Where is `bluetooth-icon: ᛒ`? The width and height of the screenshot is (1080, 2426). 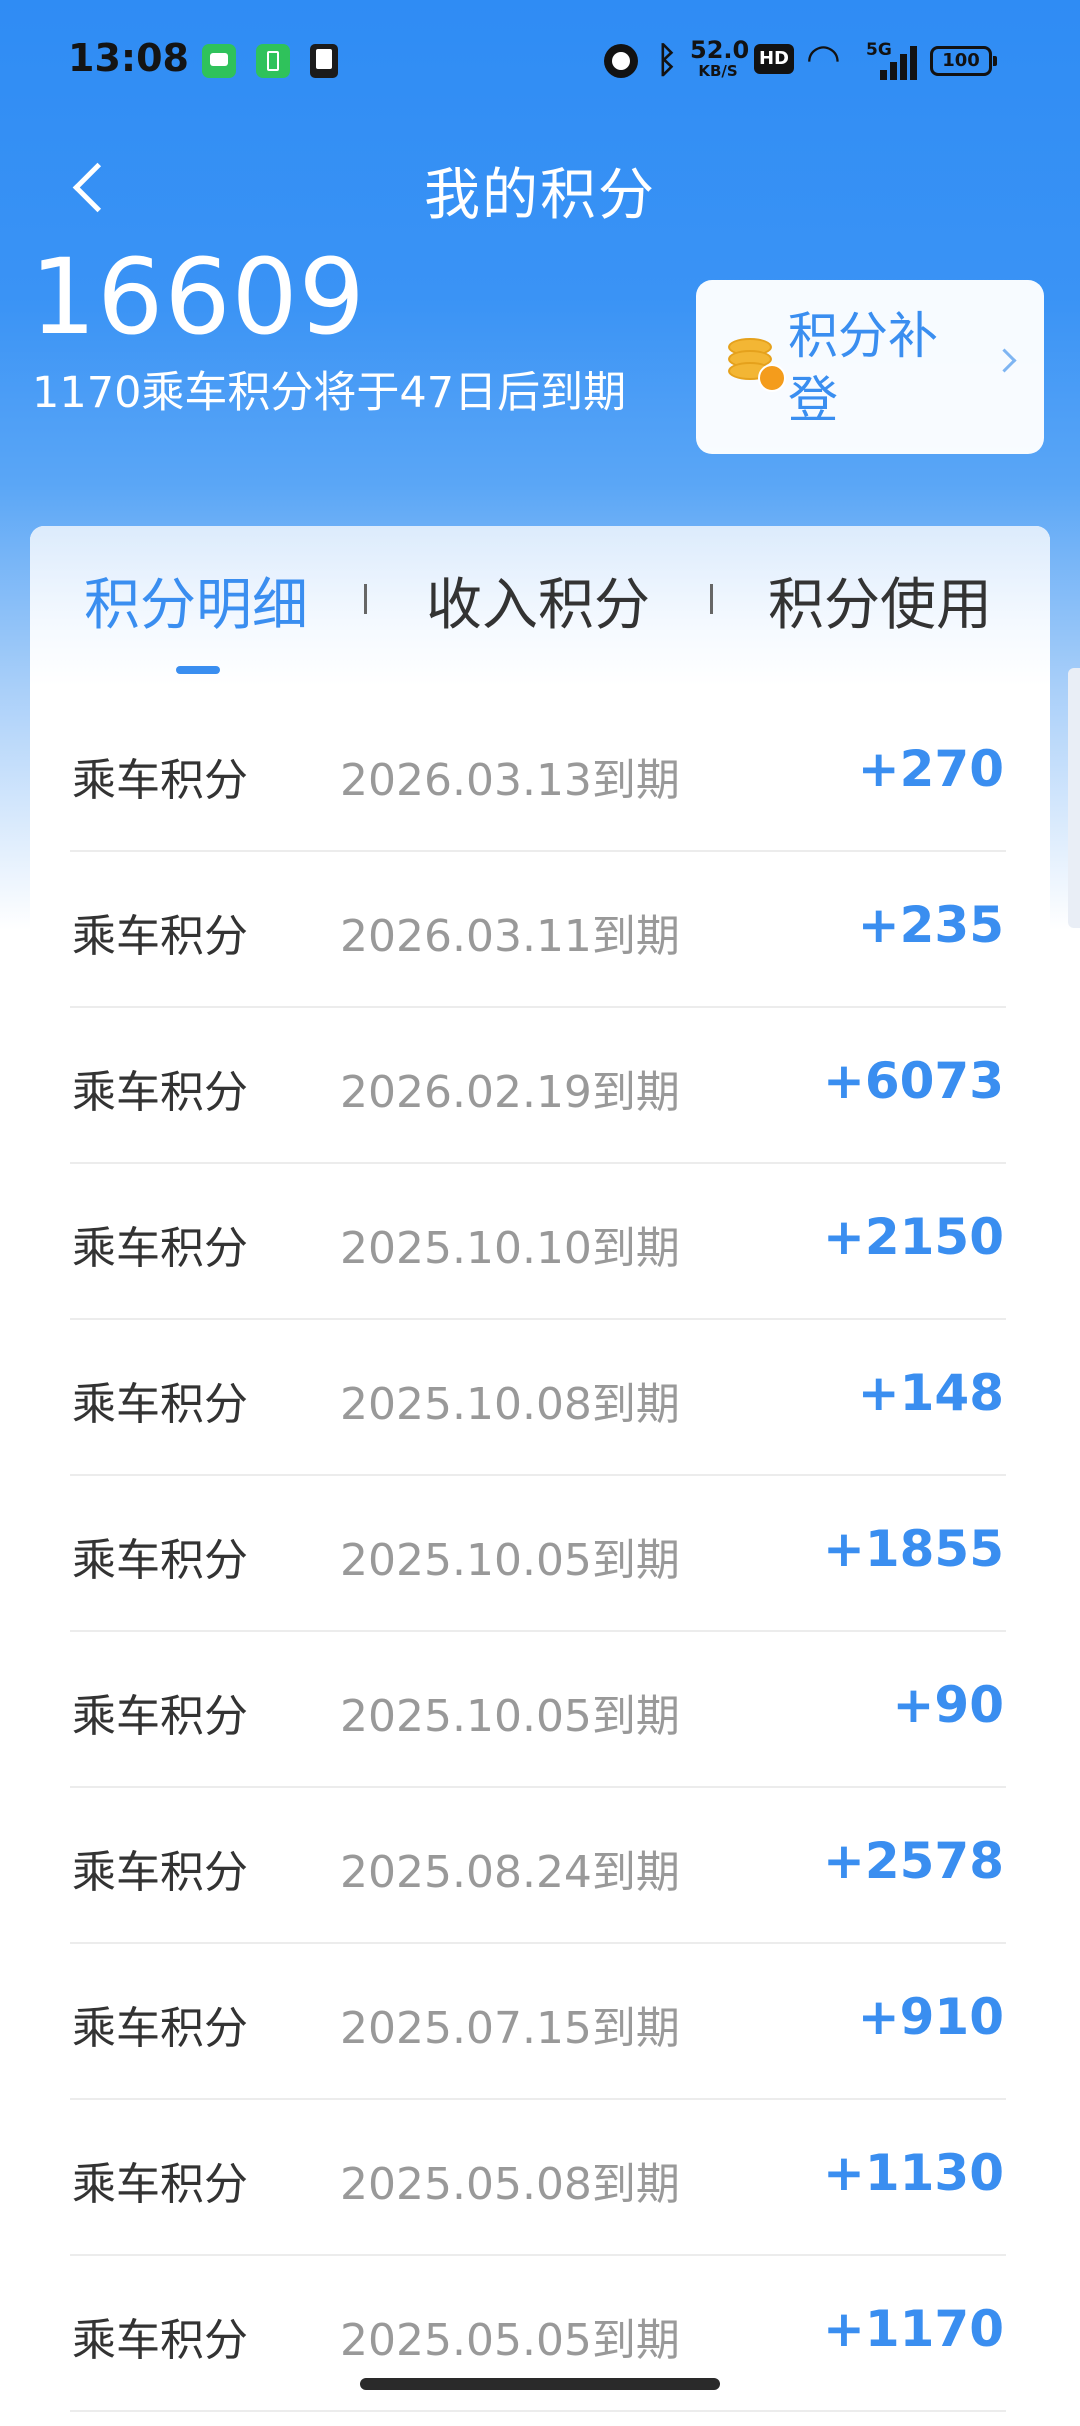
bluetooth-icon: ᛒ is located at coordinates (667, 60).